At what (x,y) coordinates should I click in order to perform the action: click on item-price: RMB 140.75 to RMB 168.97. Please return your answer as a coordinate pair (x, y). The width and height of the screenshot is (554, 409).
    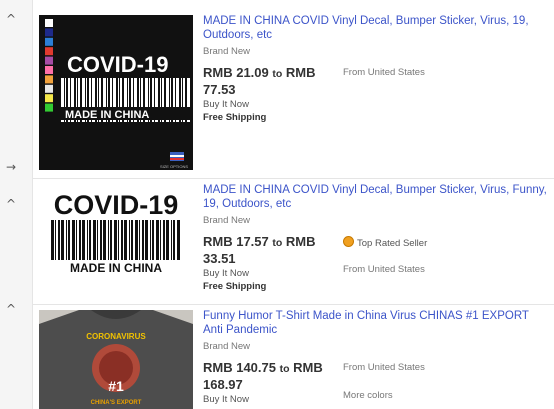
    Looking at the image, I should click on (263, 376).